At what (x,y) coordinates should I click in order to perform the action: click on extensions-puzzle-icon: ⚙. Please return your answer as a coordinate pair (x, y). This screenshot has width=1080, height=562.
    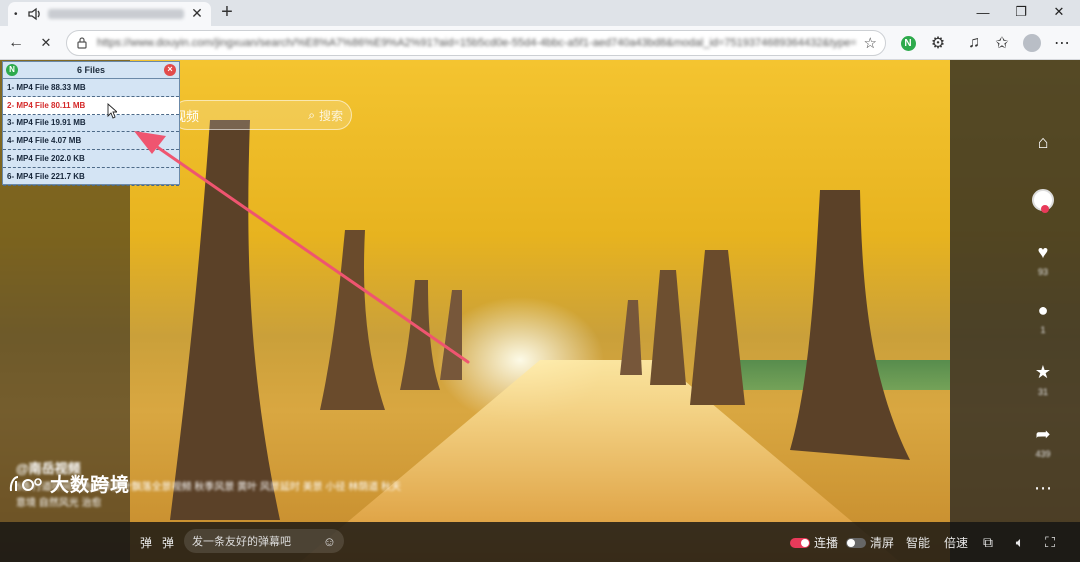
    Looking at the image, I should click on (938, 43).